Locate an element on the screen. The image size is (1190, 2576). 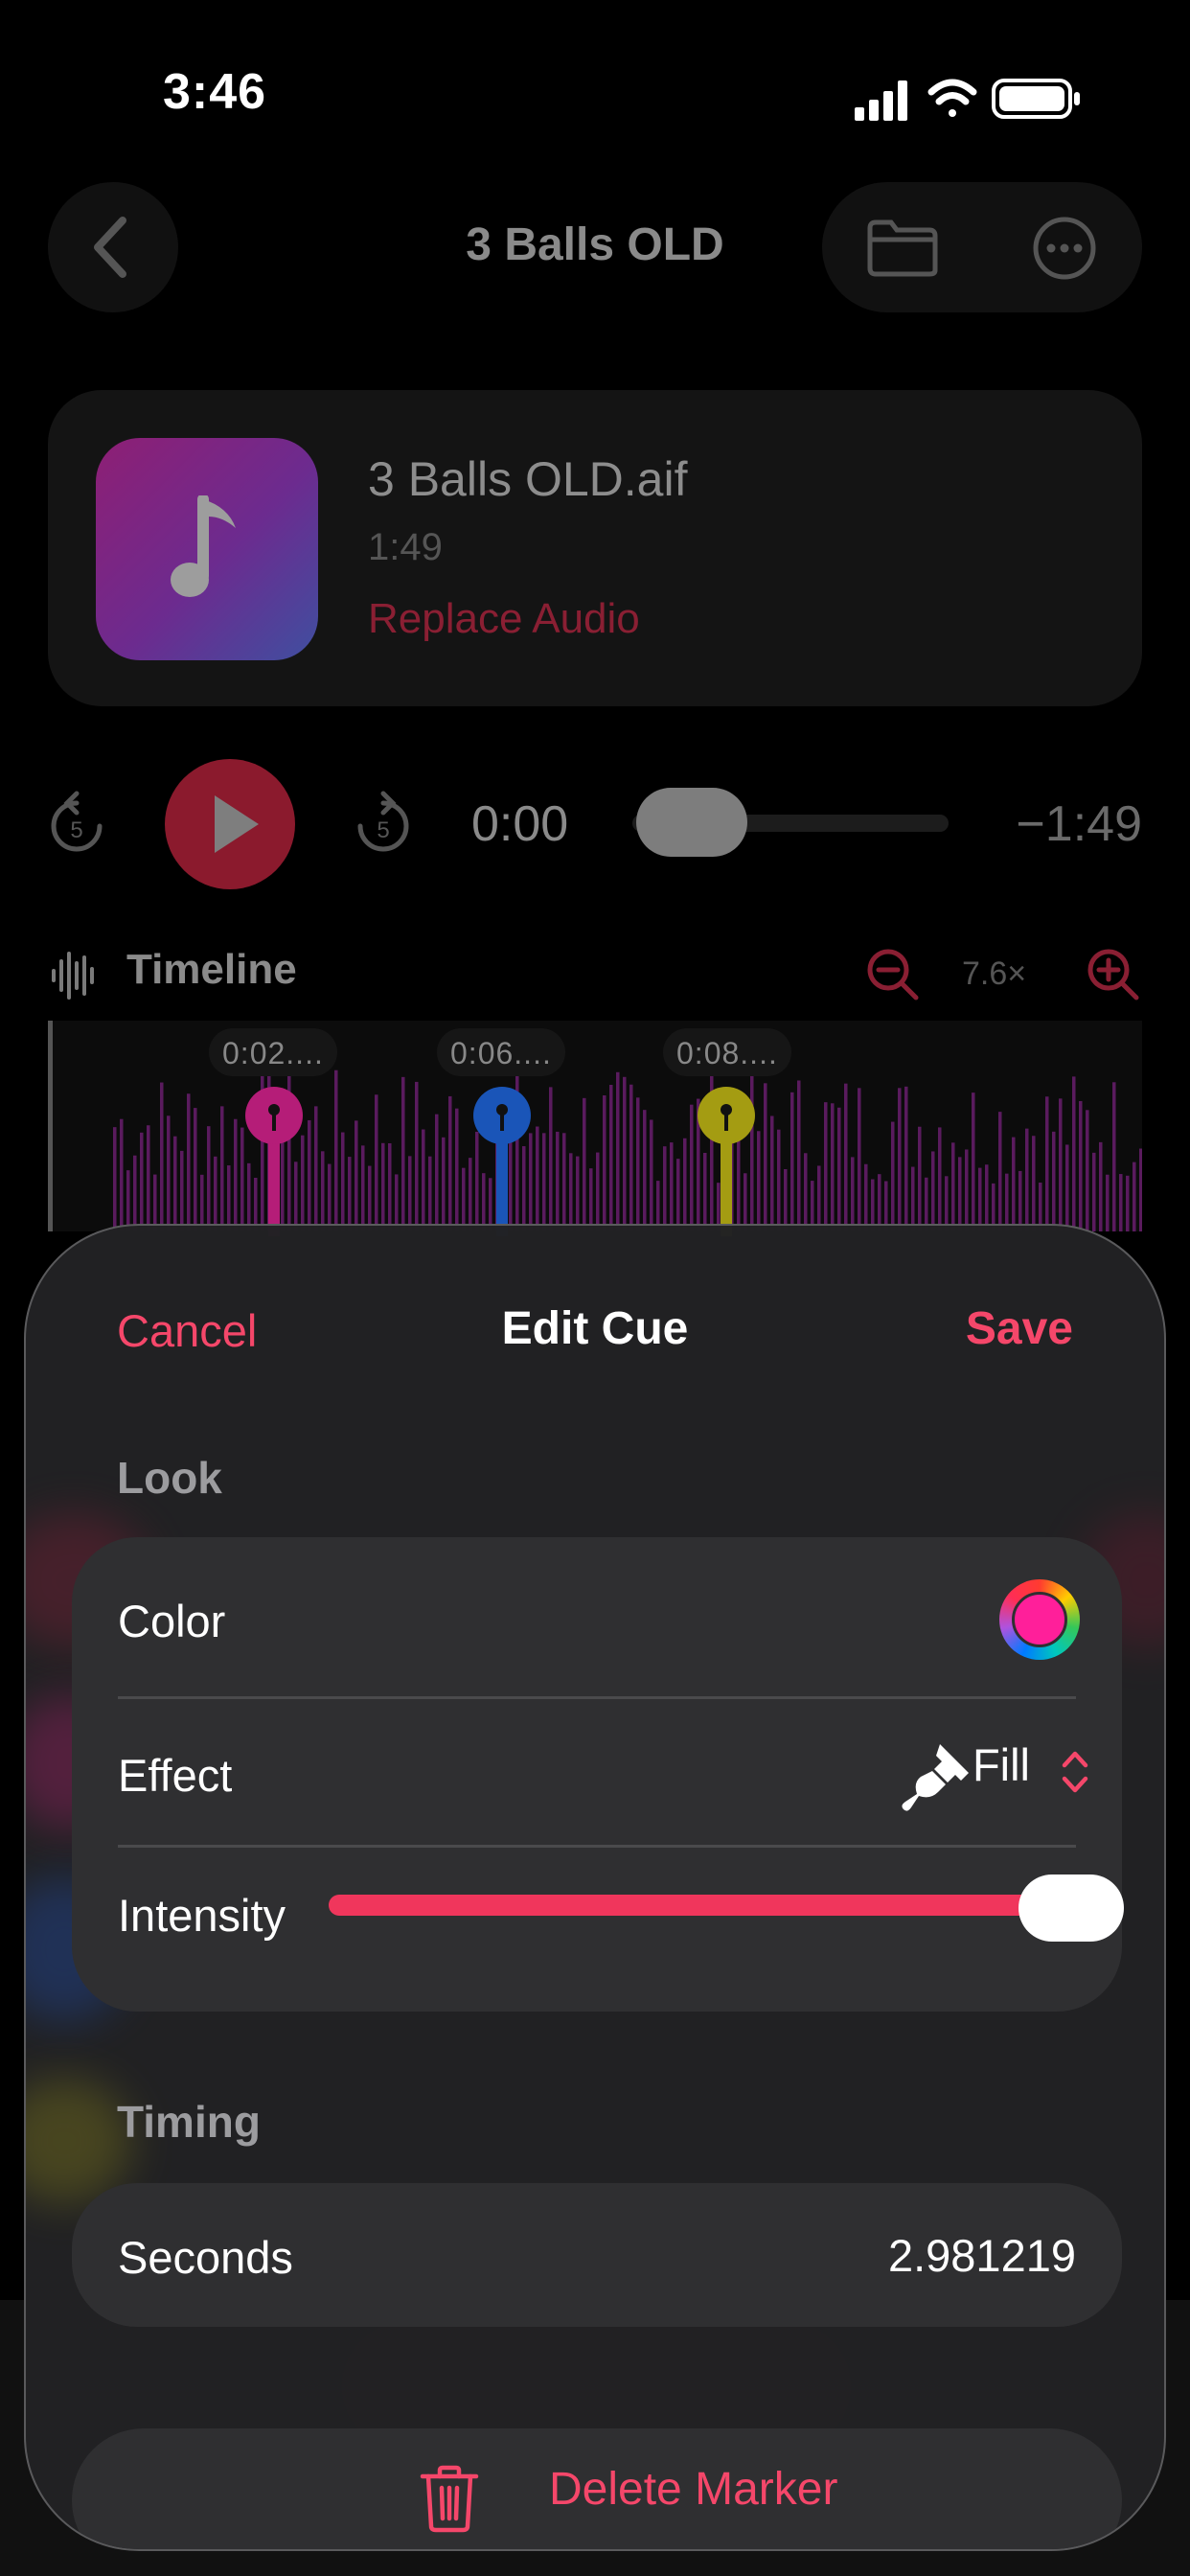
skip-forward-icon: 5 is located at coordinates (383, 821).